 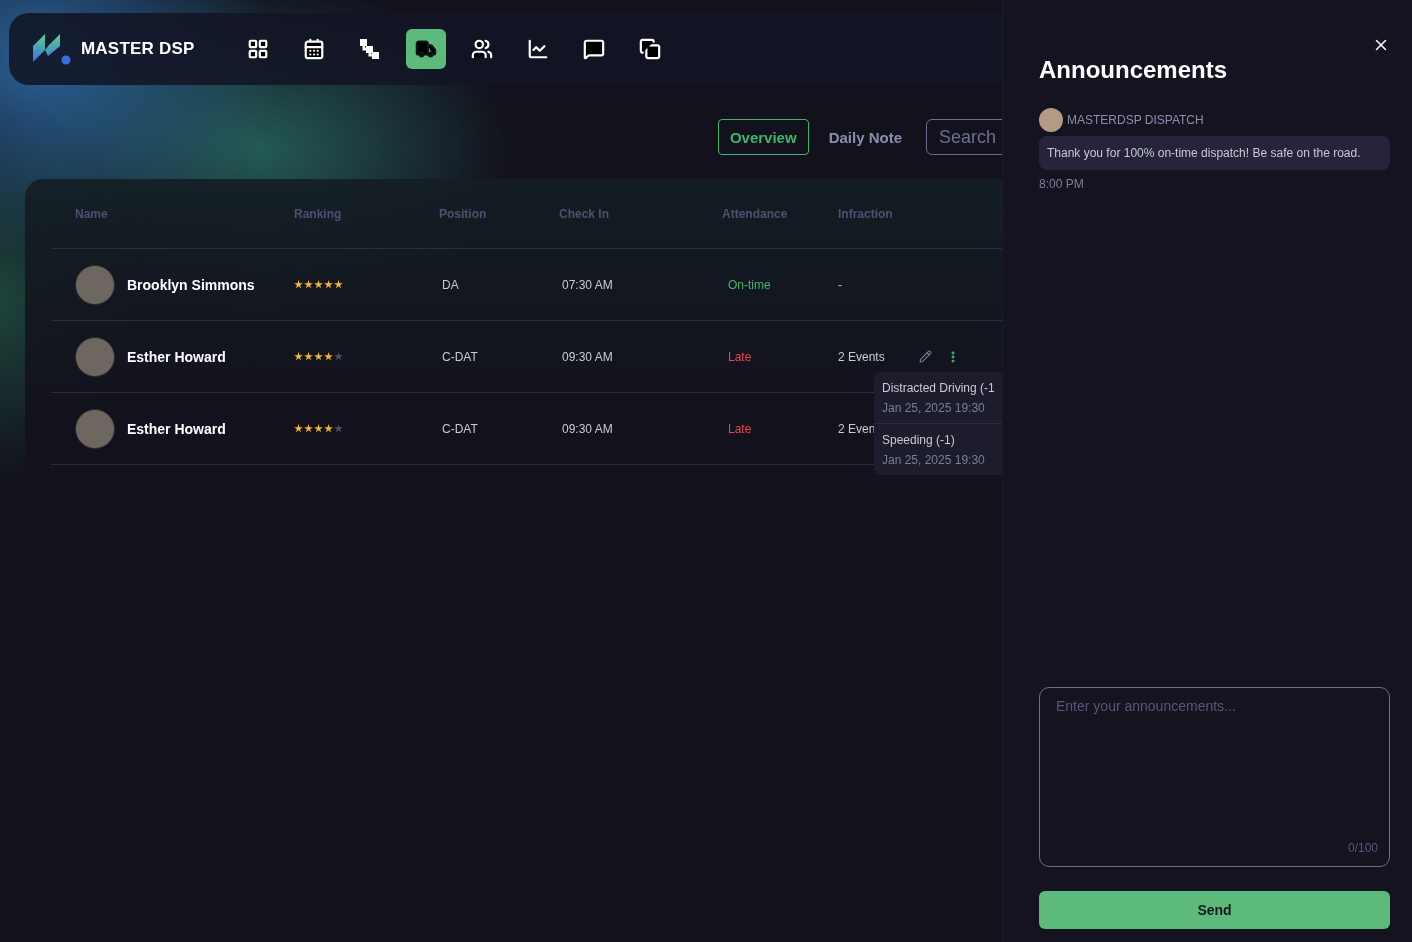 I want to click on column-header: Position, so click(x=463, y=213).